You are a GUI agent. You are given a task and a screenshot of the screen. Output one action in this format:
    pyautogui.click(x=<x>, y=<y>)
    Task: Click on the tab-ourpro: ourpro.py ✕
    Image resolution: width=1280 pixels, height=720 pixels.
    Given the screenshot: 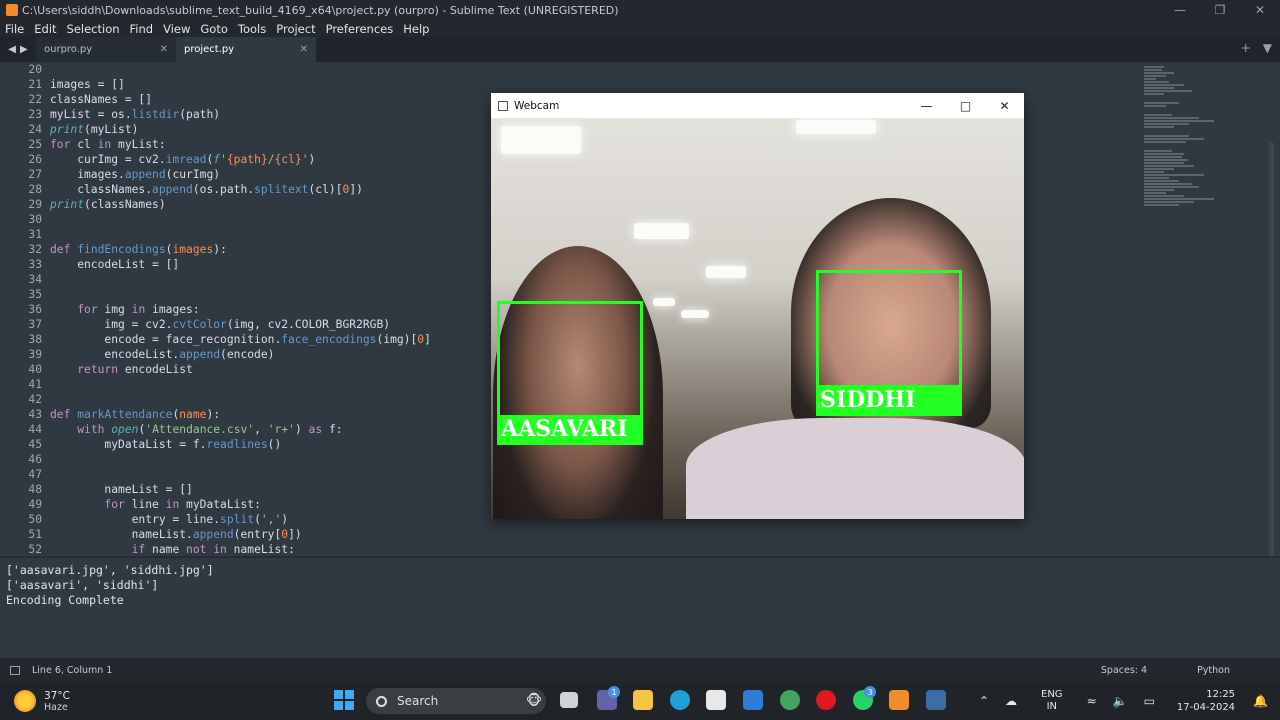 What is the action you would take?
    pyautogui.click(x=106, y=49)
    